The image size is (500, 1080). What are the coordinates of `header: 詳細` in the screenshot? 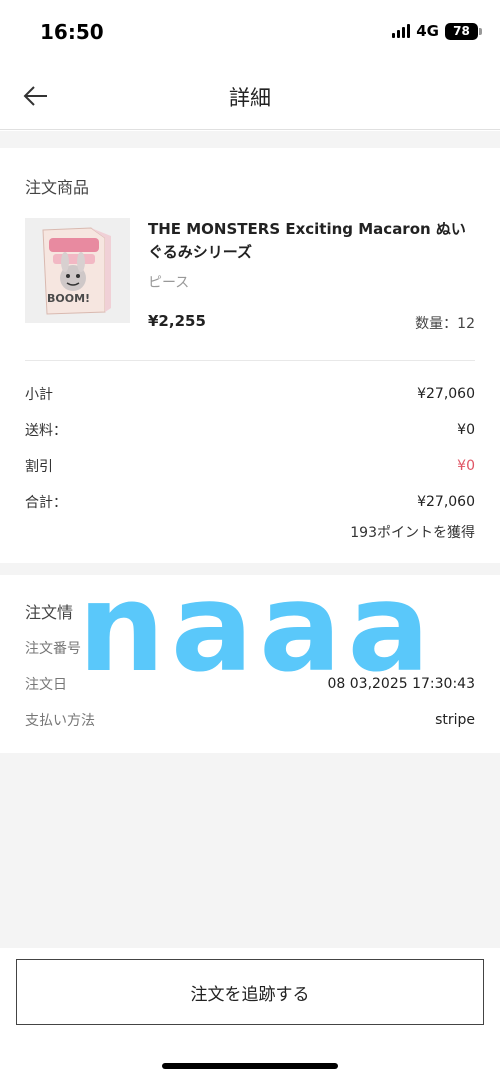 It's located at (250, 96).